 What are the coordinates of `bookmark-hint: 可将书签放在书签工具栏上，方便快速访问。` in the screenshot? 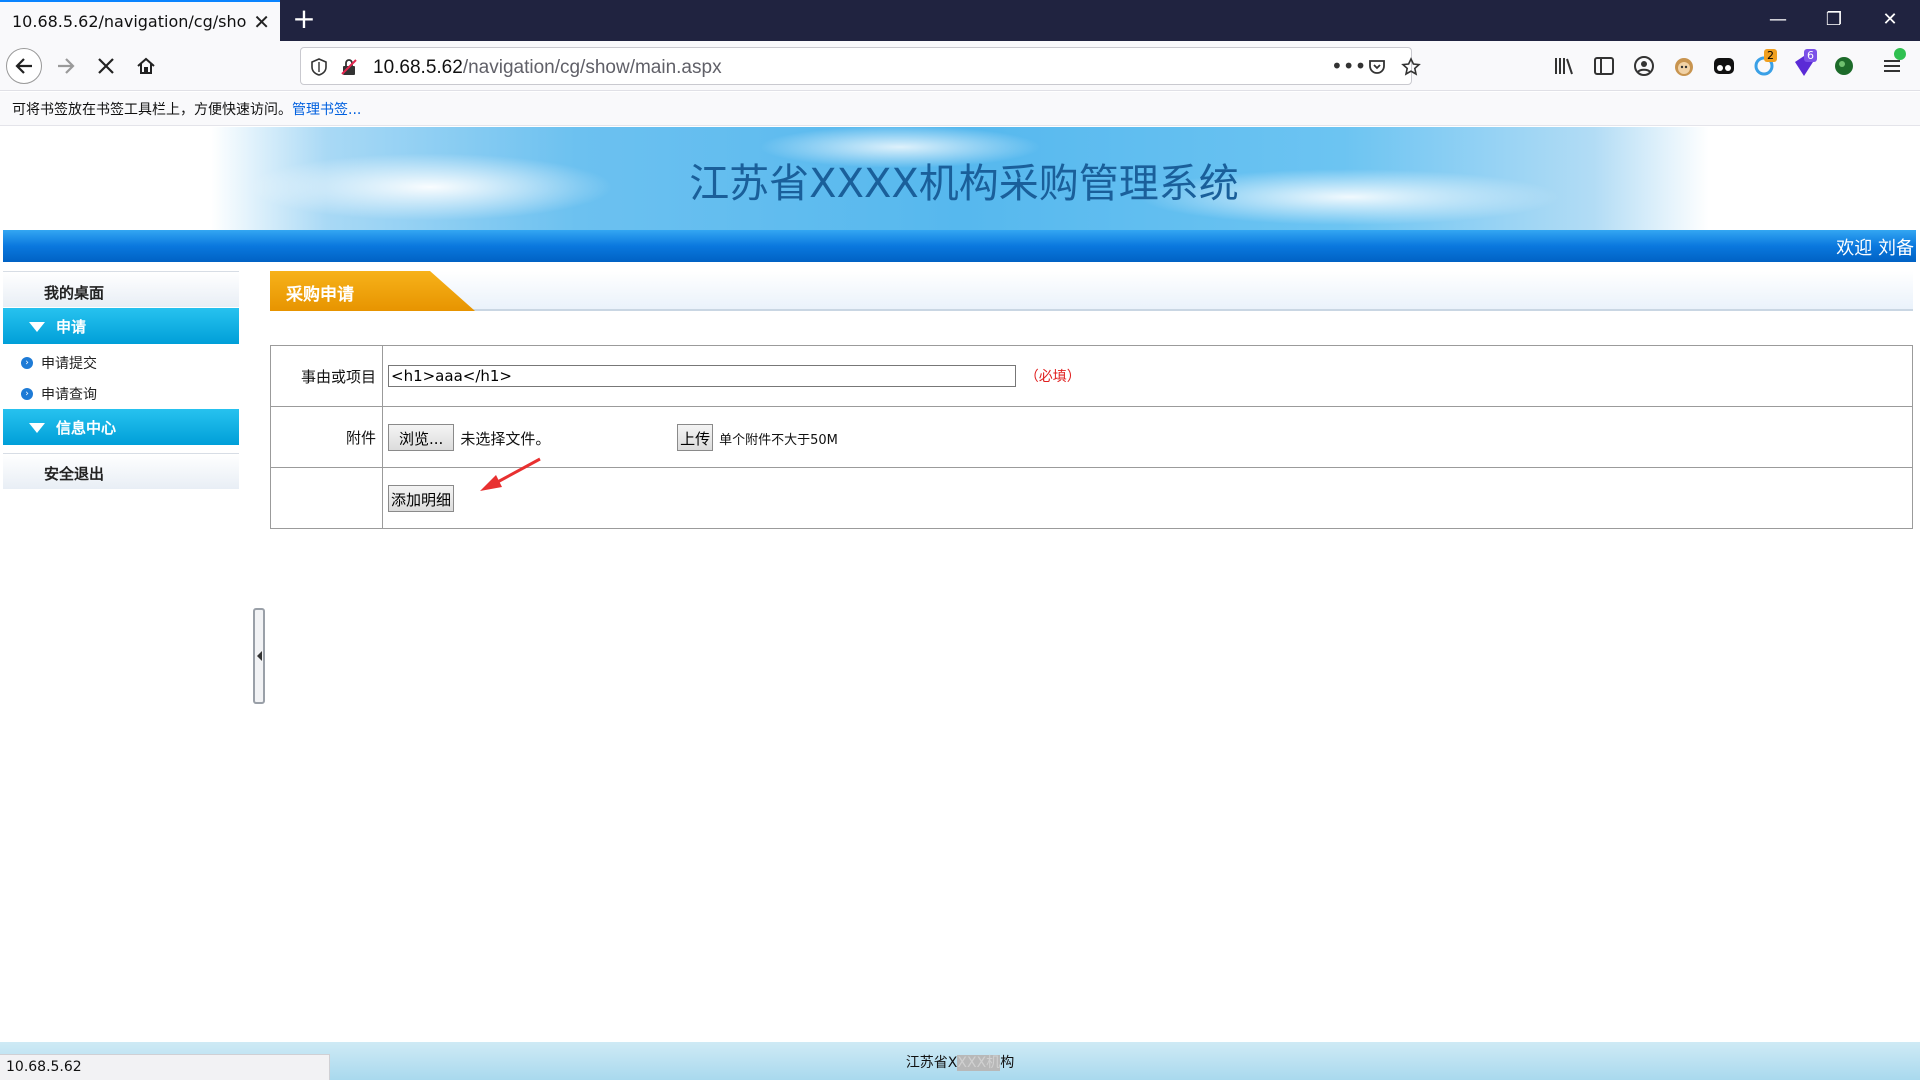 It's located at (152, 110).